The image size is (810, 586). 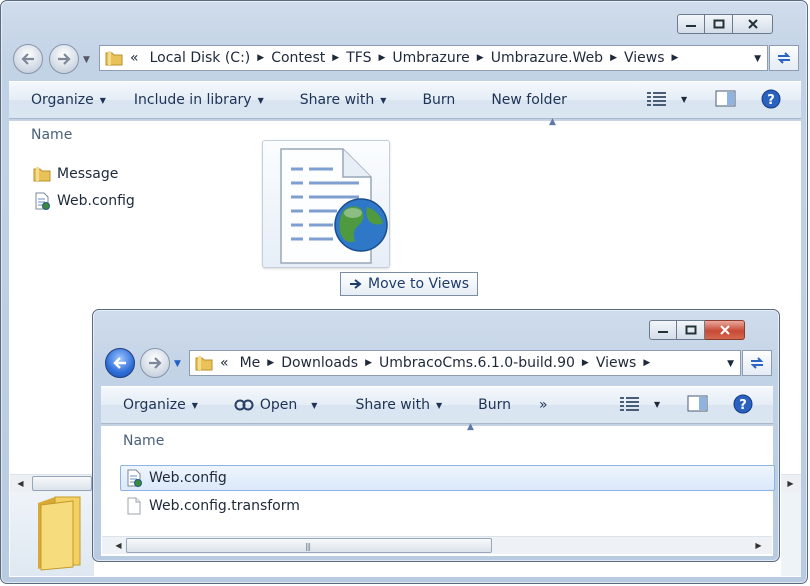 I want to click on scroll-thumb: |||, so click(x=309, y=545).